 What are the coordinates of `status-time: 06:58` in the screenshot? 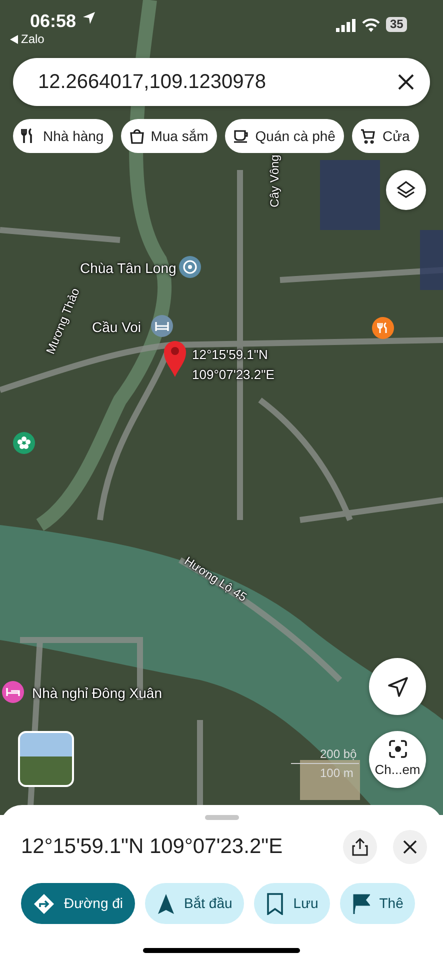 It's located at (53, 21).